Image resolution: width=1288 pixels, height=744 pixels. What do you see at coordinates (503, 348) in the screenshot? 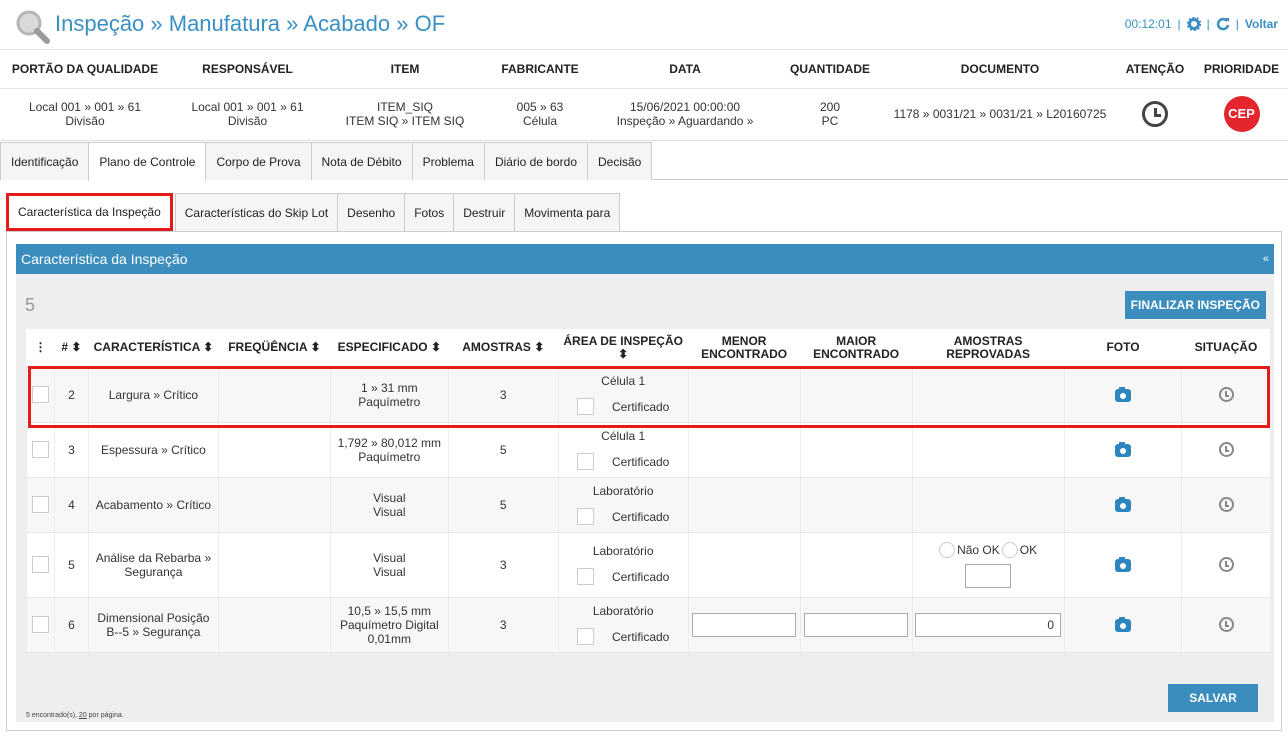
I see `col-amostras: AMOSTRAS ⬍` at bounding box center [503, 348].